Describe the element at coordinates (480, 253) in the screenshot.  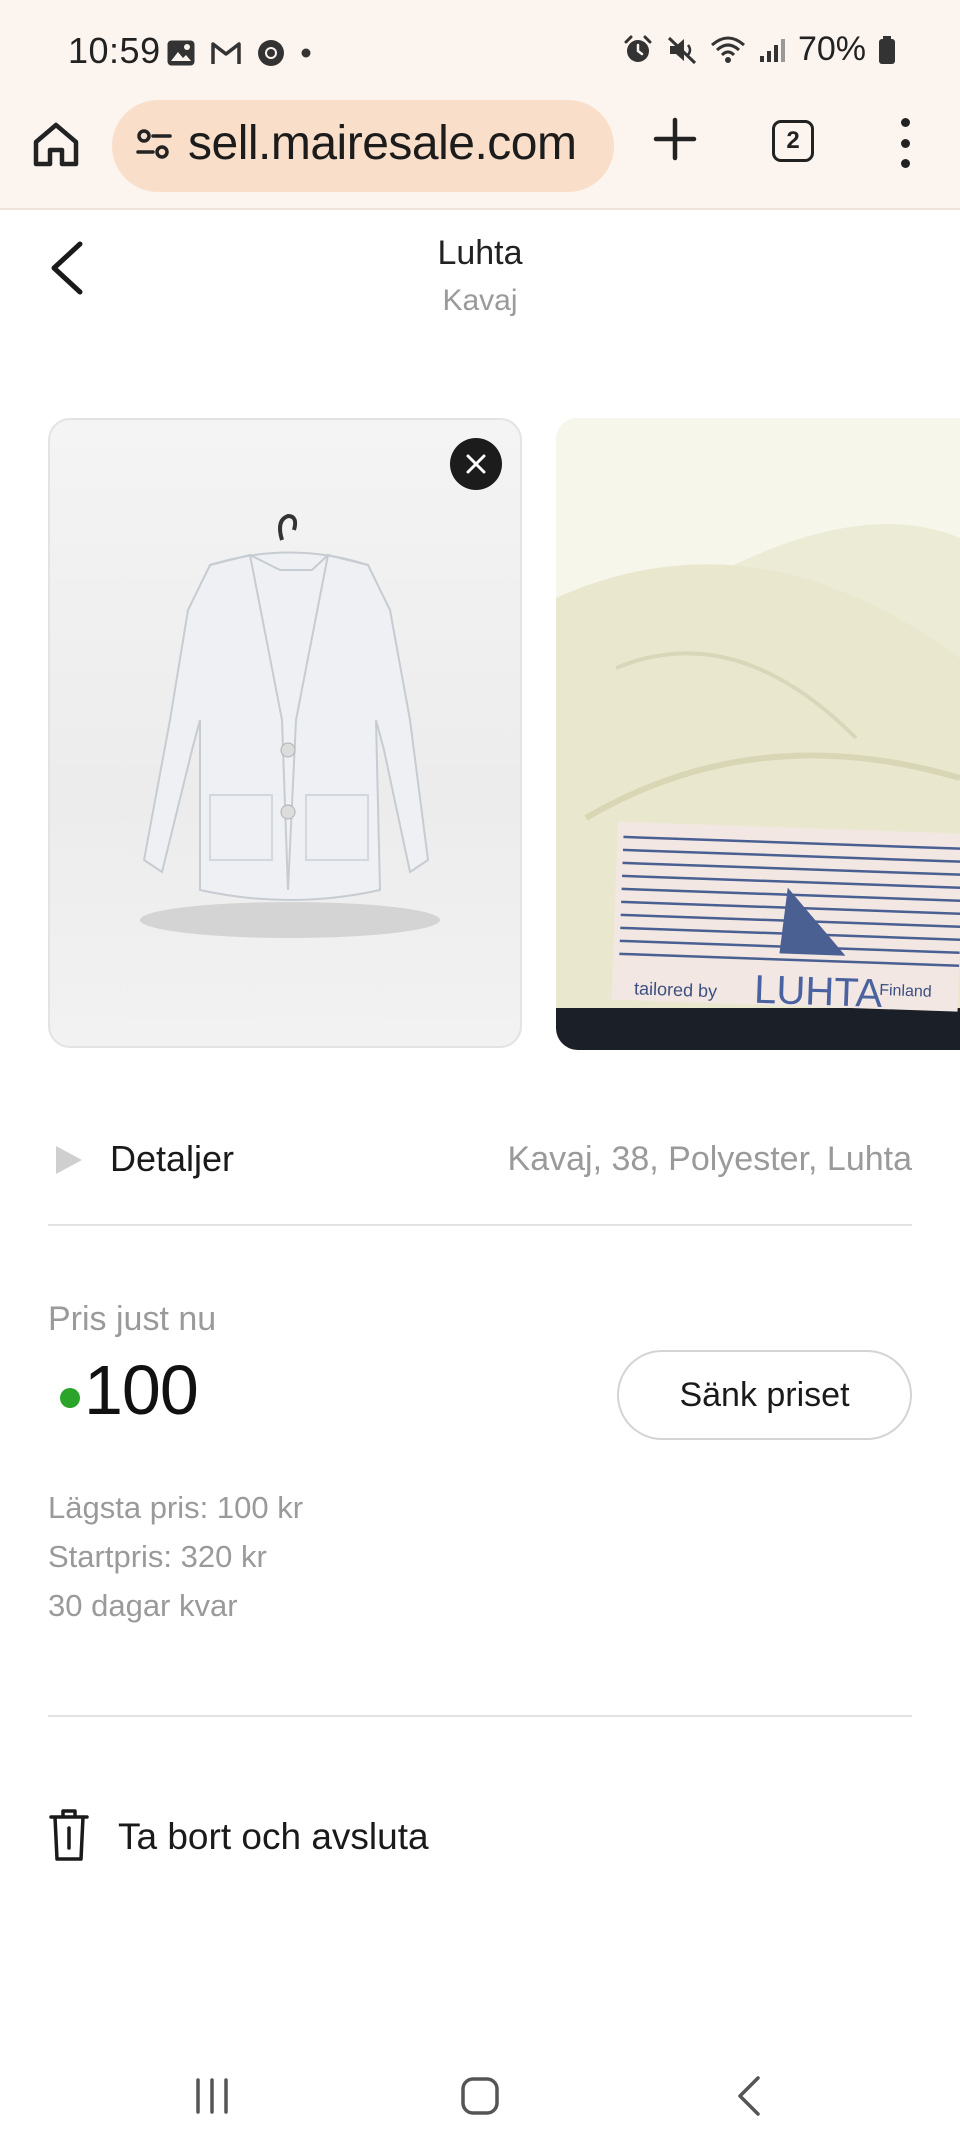
I see `page-title: Luhta` at that location.